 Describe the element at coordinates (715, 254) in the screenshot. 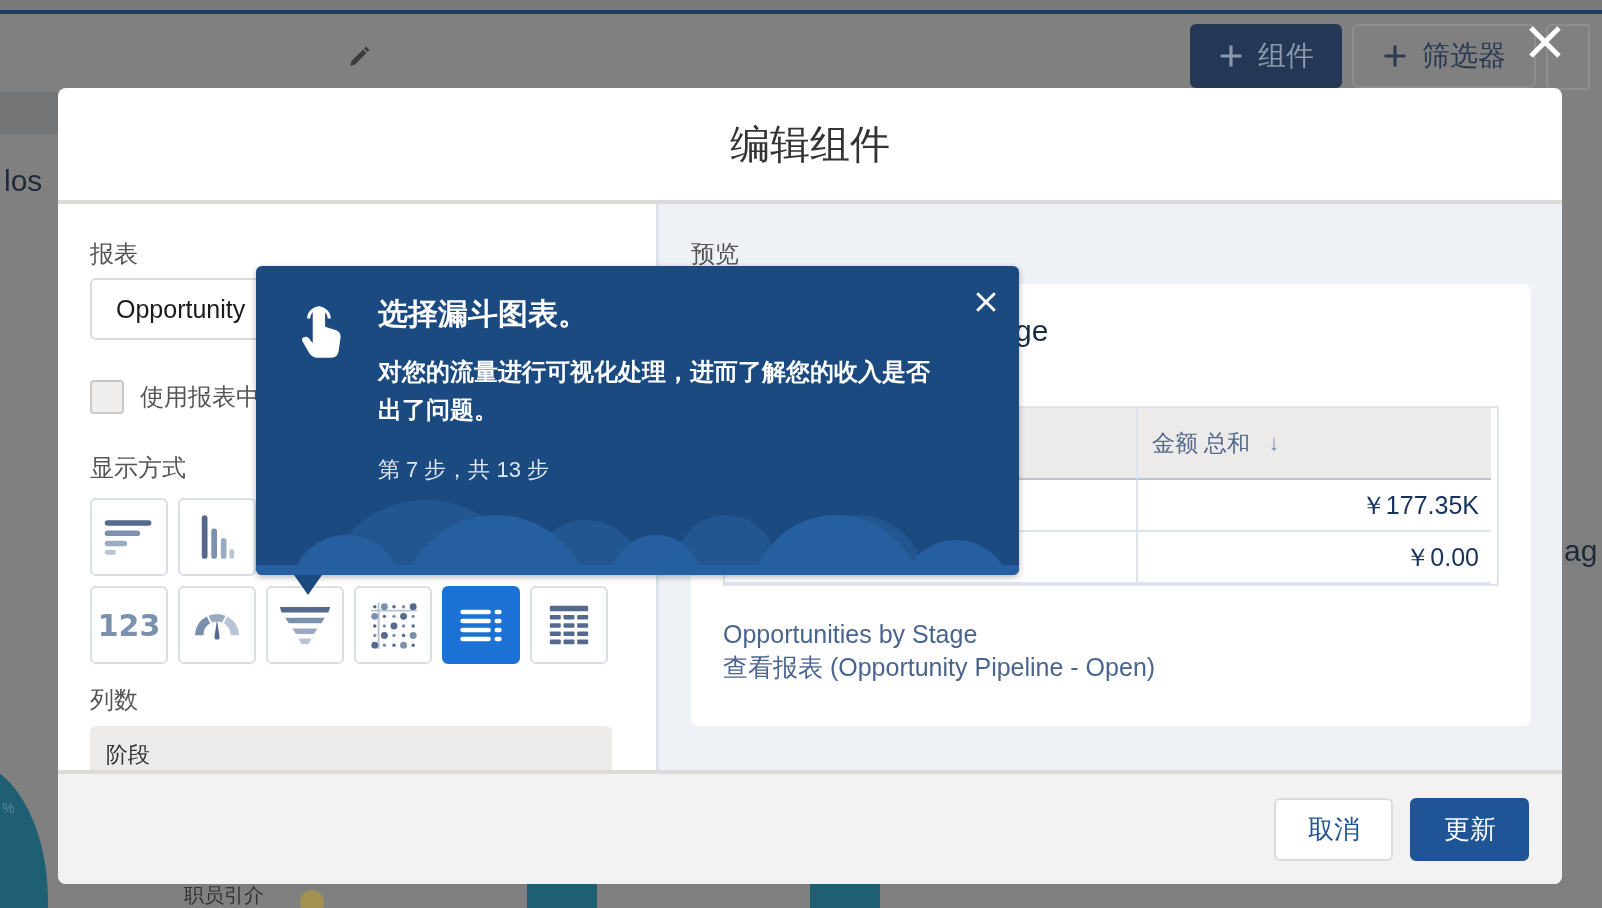

I see `preview-label: 预览` at that location.